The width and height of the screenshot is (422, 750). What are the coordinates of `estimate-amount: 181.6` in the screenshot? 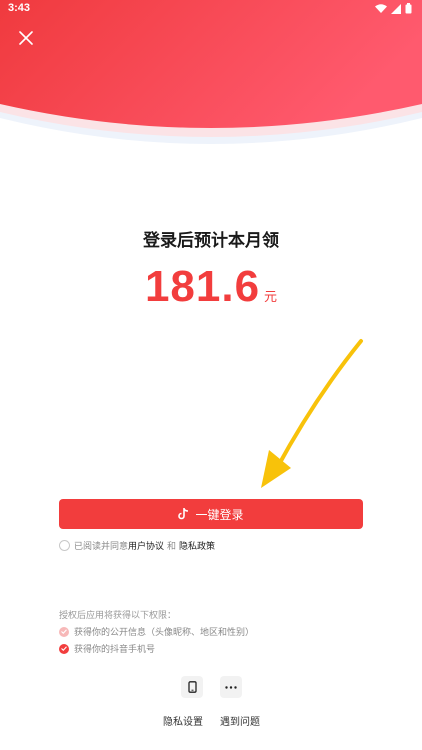 It's located at (202, 286).